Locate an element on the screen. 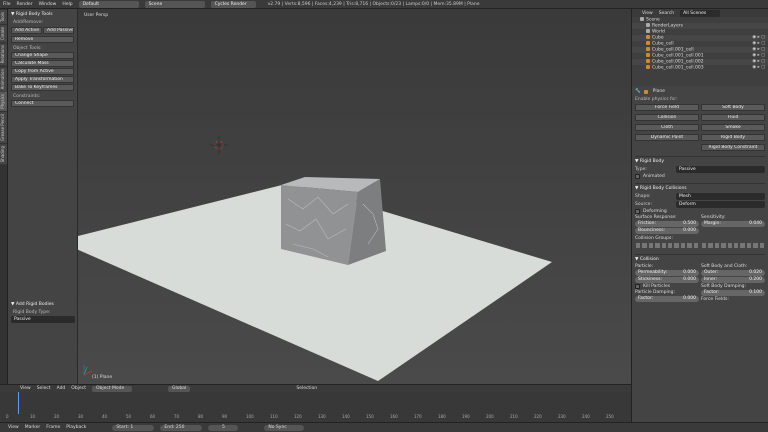 This screenshot has height=432, width=768. visibility-icon: ◉ ▸ ◻ is located at coordinates (758, 68).